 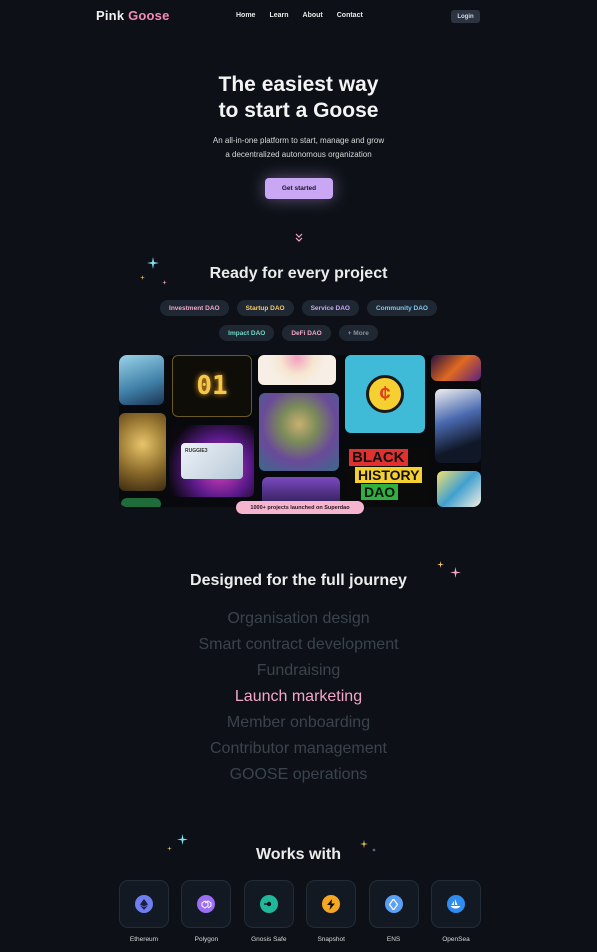 I want to click on projects-title: Ready for every project, so click(x=298, y=273).